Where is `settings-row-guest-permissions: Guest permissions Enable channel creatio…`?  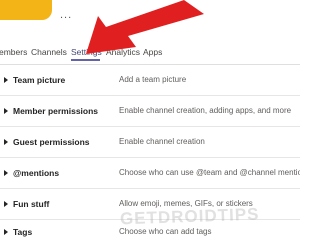
settings-row-guest-permissions: Guest permissions Enable channel creatio… is located at coordinates (150, 142).